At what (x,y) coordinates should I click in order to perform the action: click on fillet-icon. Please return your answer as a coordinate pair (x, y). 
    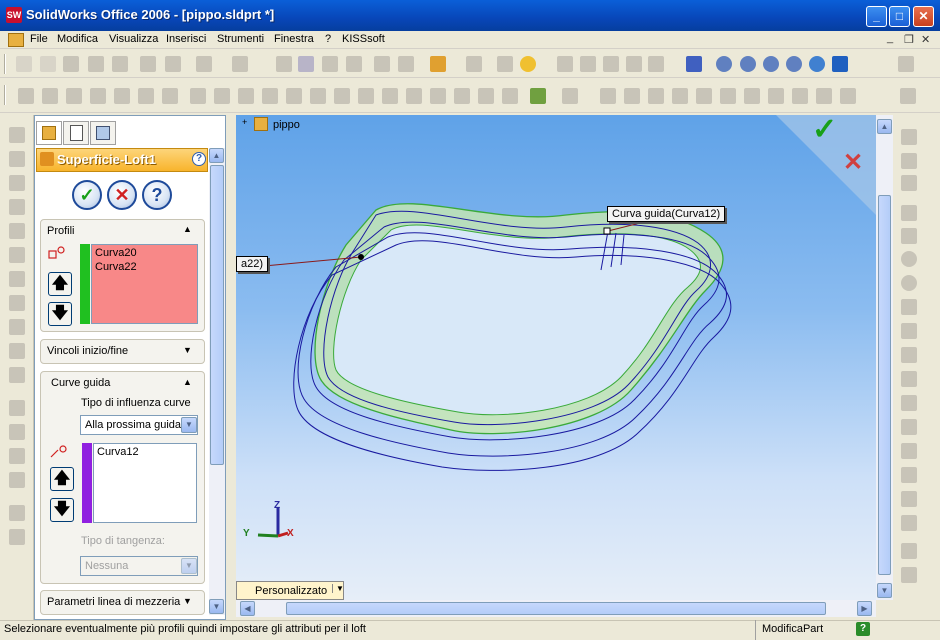
    Looking at the image, I should click on (146, 96).